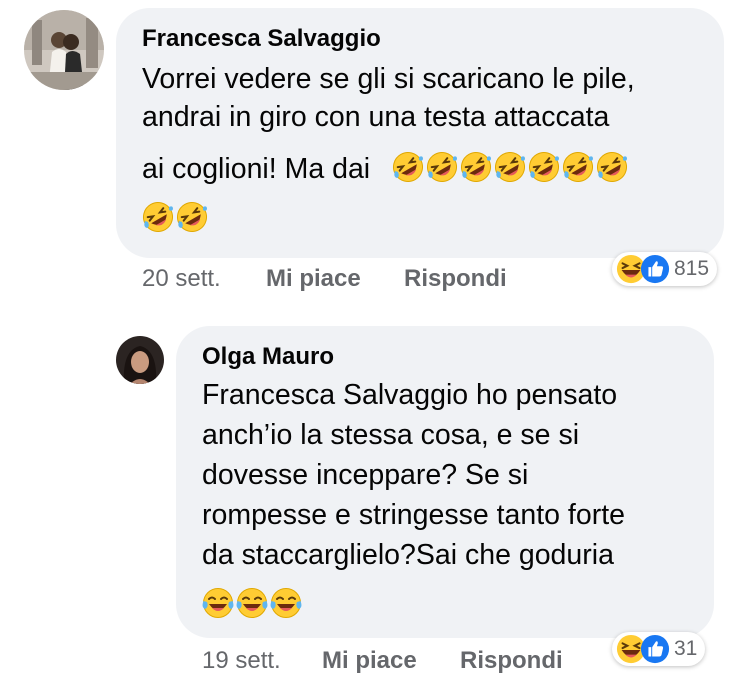 The width and height of the screenshot is (743, 676). I want to click on comment-text-line: andrai in giro con una testa attaccata, so click(376, 117).